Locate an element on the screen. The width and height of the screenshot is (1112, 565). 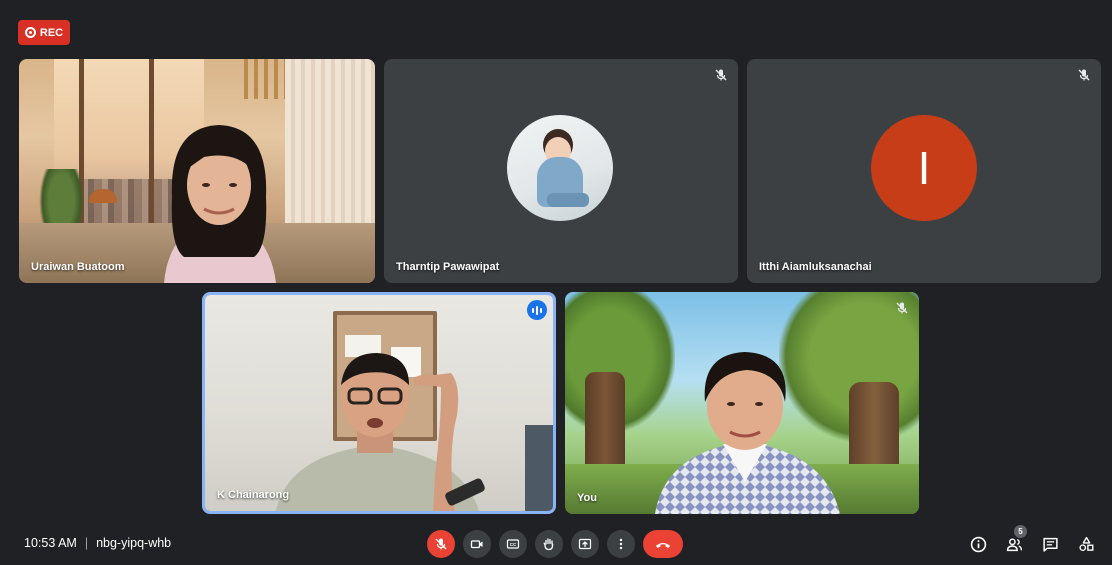
participant-tile-chainarong: K Chainarong is located at coordinates (379, 403).